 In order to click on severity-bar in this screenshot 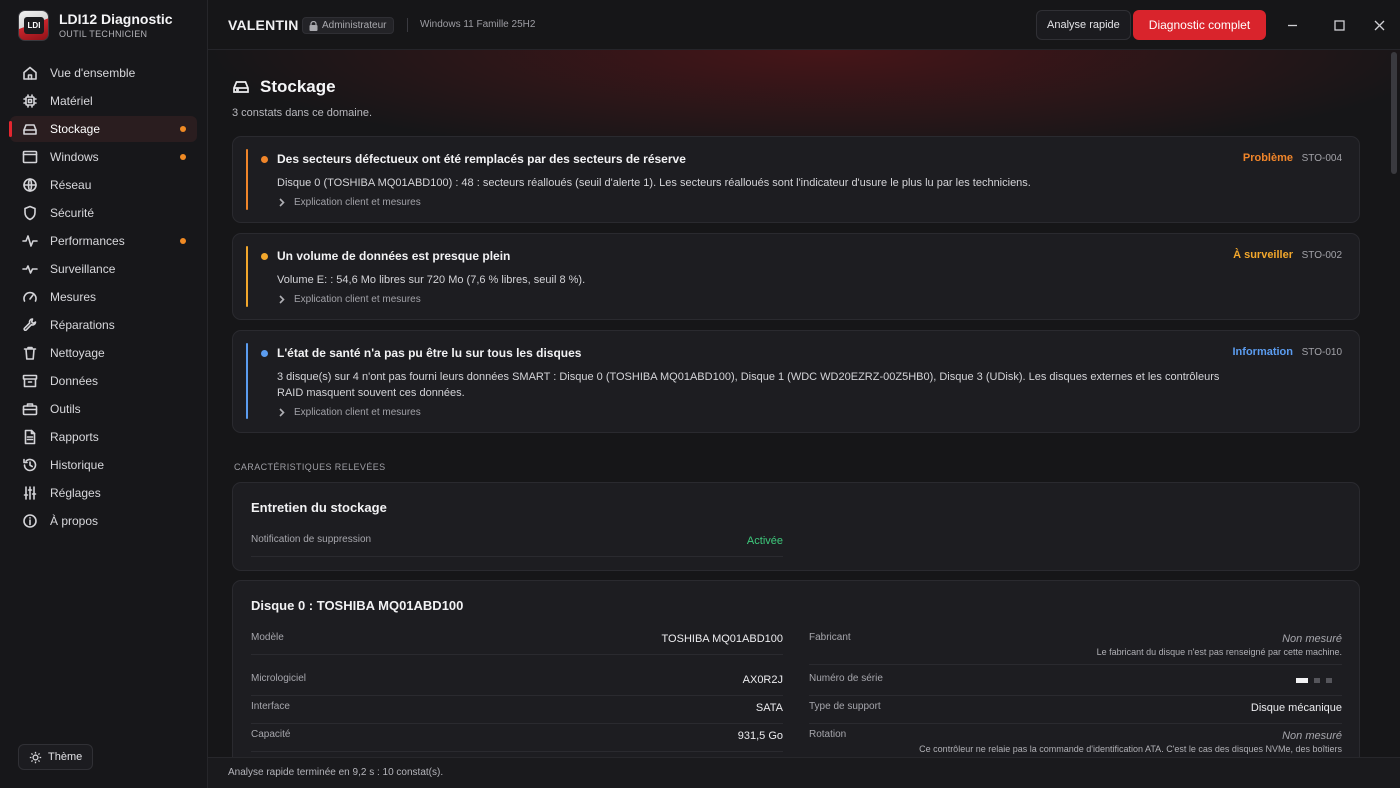, I will do `click(247, 179)`.